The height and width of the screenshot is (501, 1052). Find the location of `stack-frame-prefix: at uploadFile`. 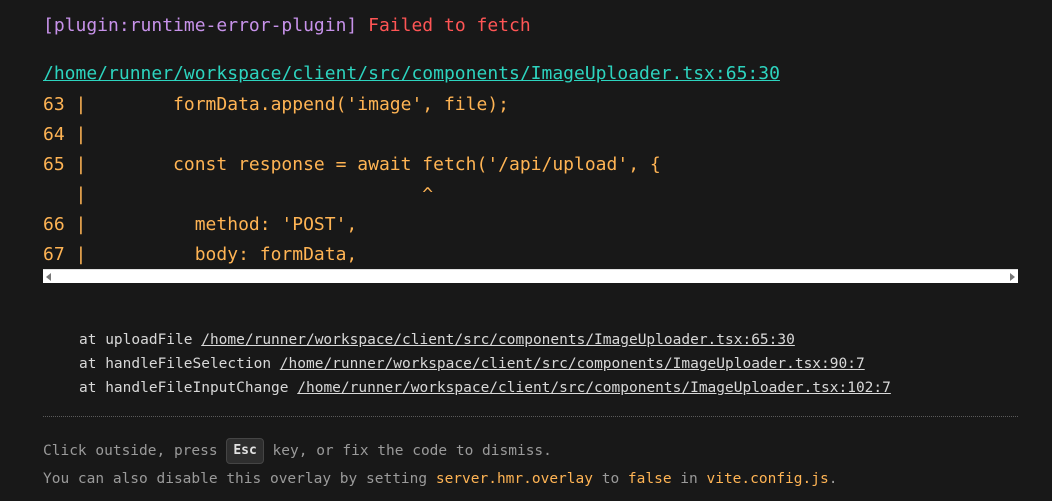

stack-frame-prefix: at uploadFile is located at coordinates (140, 340).